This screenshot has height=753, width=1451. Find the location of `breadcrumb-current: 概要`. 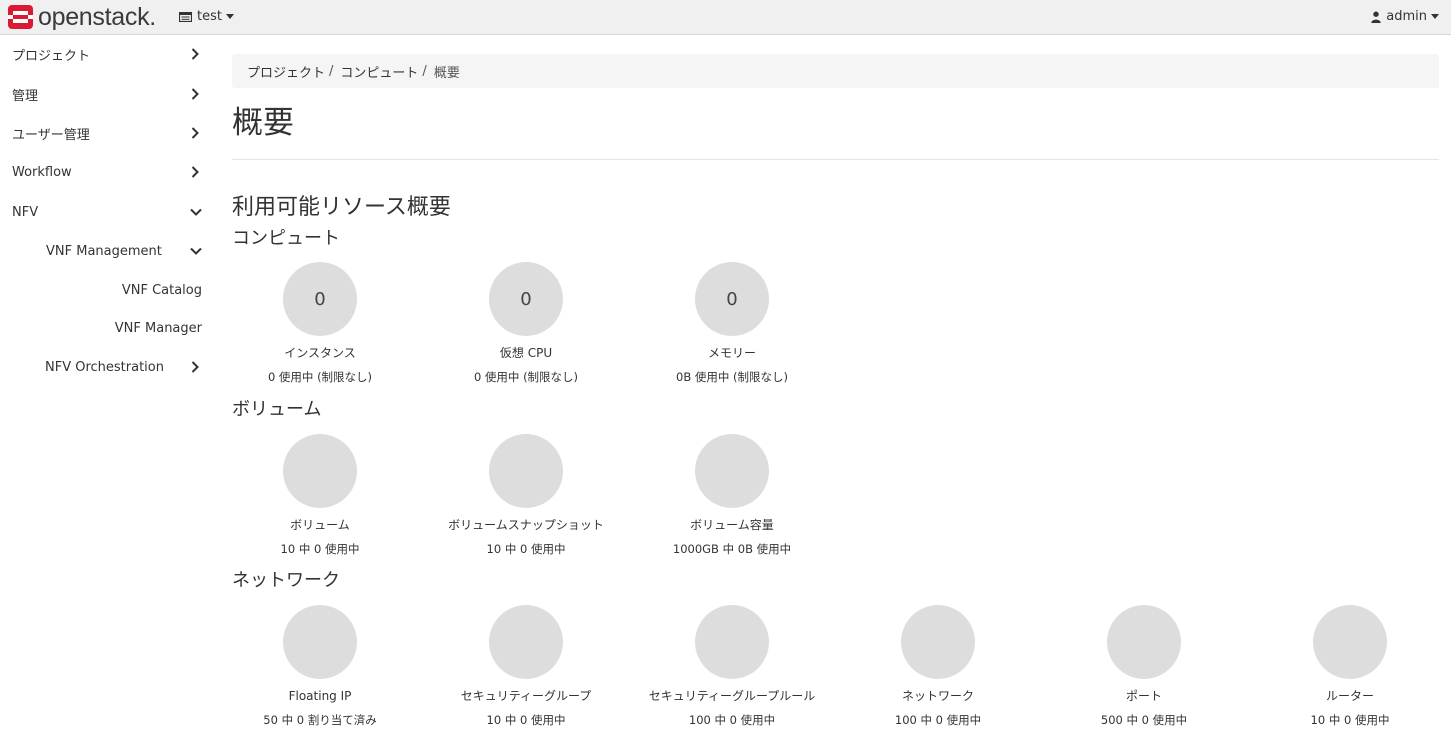

breadcrumb-current: 概要 is located at coordinates (446, 73).